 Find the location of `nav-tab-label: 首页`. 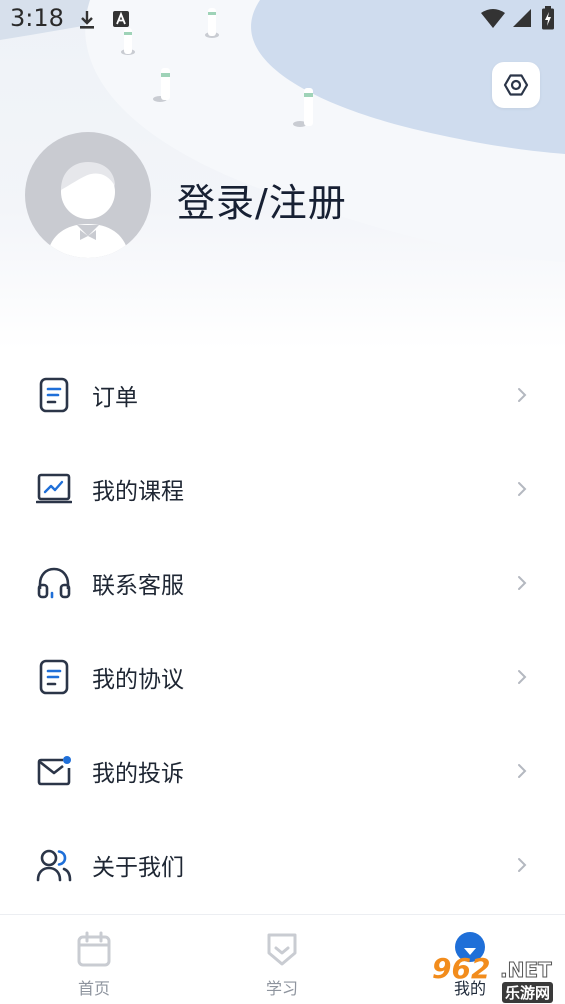

nav-tab-label: 首页 is located at coordinates (93, 988).